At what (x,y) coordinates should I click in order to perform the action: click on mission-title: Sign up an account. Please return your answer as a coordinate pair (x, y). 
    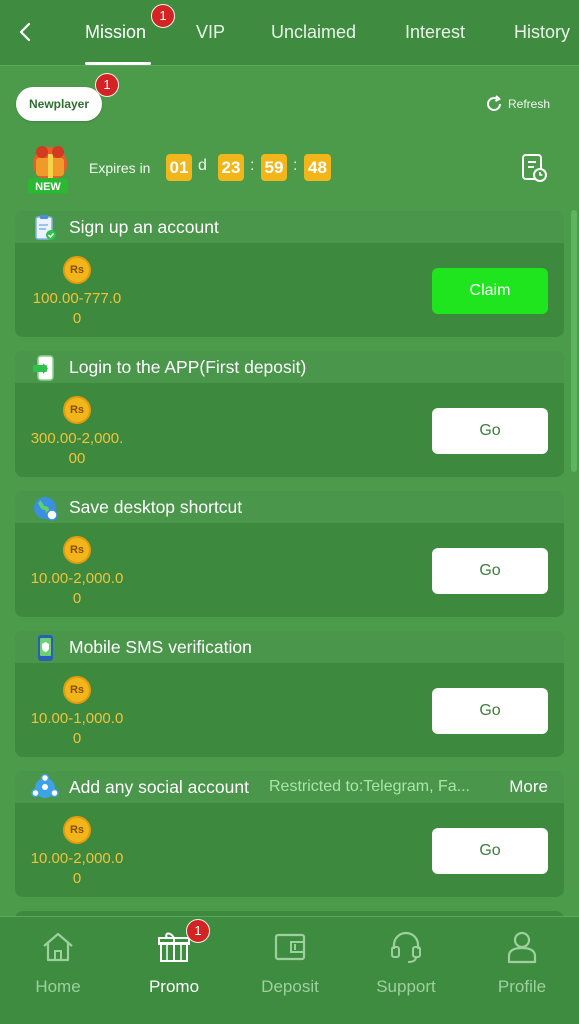
    Looking at the image, I should click on (144, 227).